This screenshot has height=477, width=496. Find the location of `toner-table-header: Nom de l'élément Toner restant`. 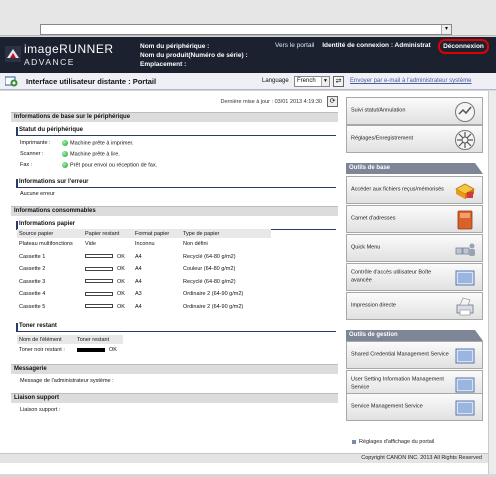

toner-table-header: Nom de l'élément Toner restant is located at coordinates (70, 339).